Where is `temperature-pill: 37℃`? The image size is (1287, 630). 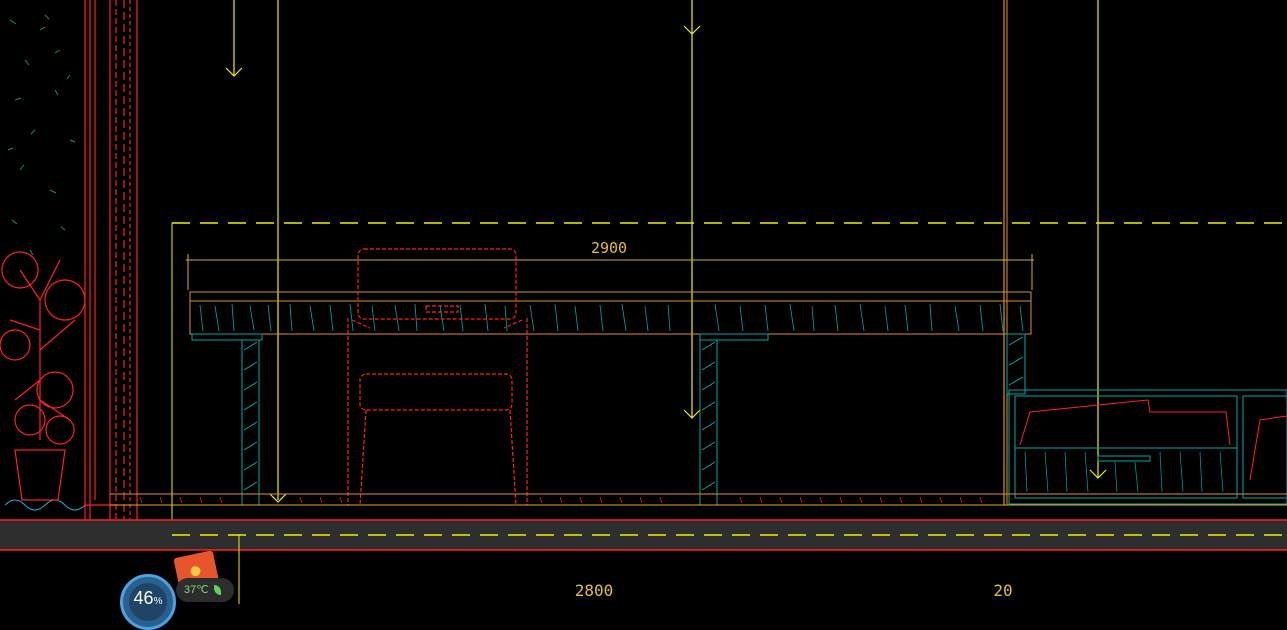
temperature-pill: 37℃ is located at coordinates (205, 590).